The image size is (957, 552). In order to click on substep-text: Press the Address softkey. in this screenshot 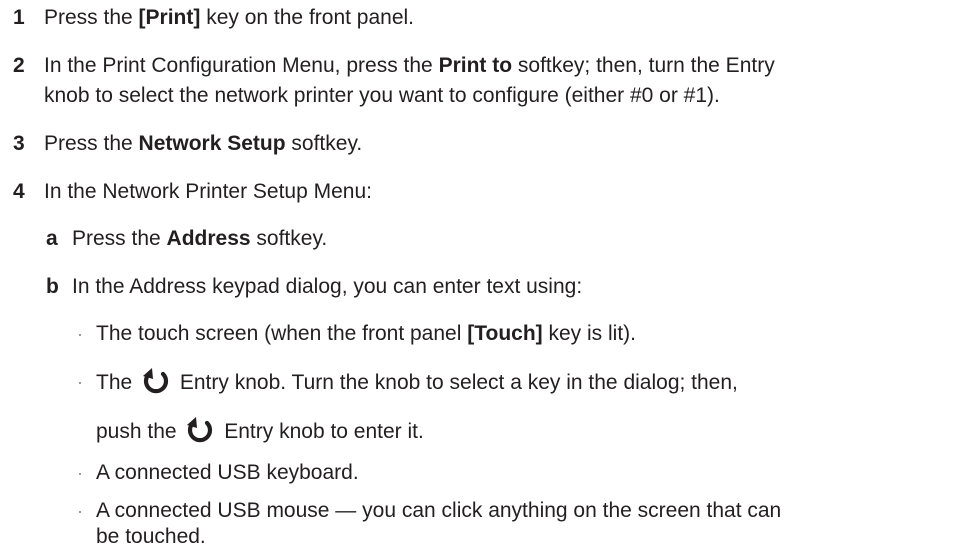, I will do `click(200, 238)`.